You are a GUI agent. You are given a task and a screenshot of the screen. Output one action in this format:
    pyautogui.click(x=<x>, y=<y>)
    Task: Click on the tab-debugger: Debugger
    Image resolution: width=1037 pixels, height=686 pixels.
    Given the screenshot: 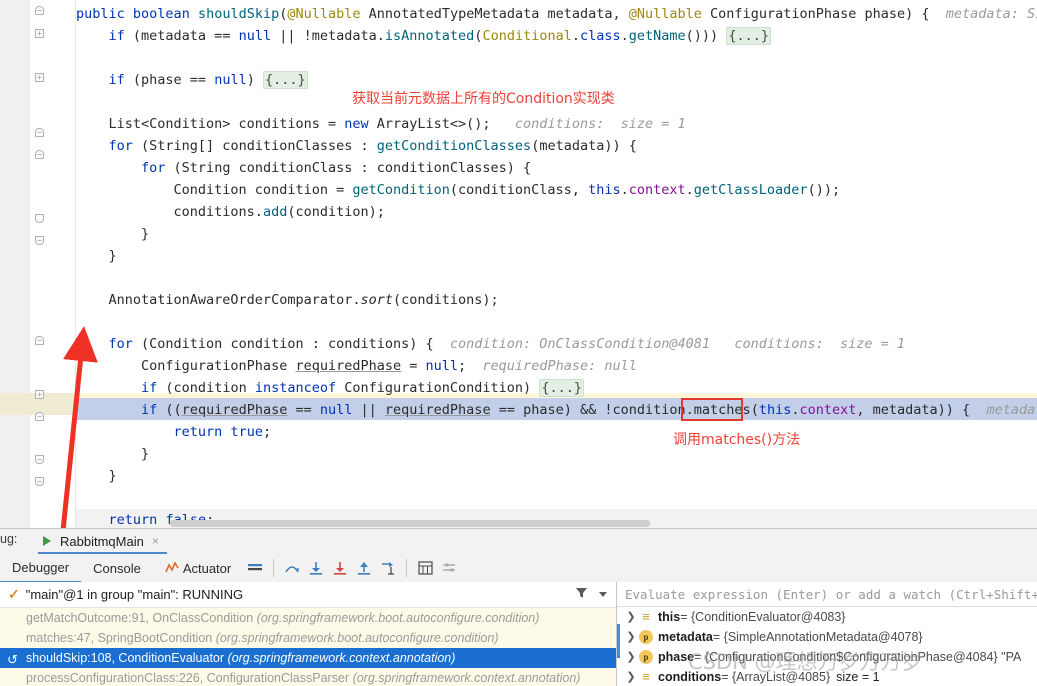 What is the action you would take?
    pyautogui.click(x=41, y=568)
    